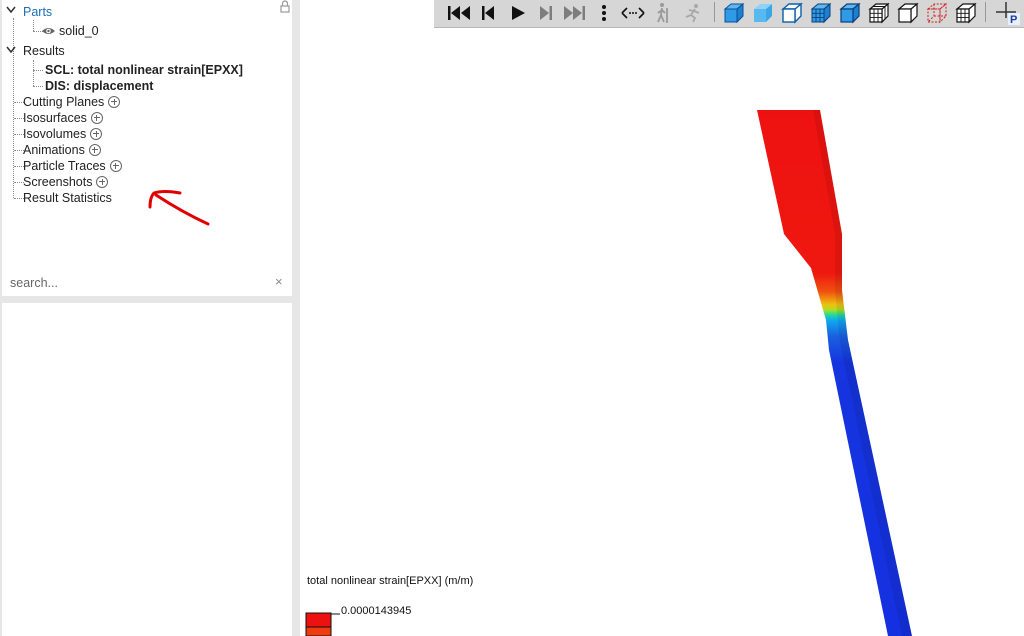  What do you see at coordinates (37, 12) in the screenshot?
I see `tree-node-parts: Parts` at bounding box center [37, 12].